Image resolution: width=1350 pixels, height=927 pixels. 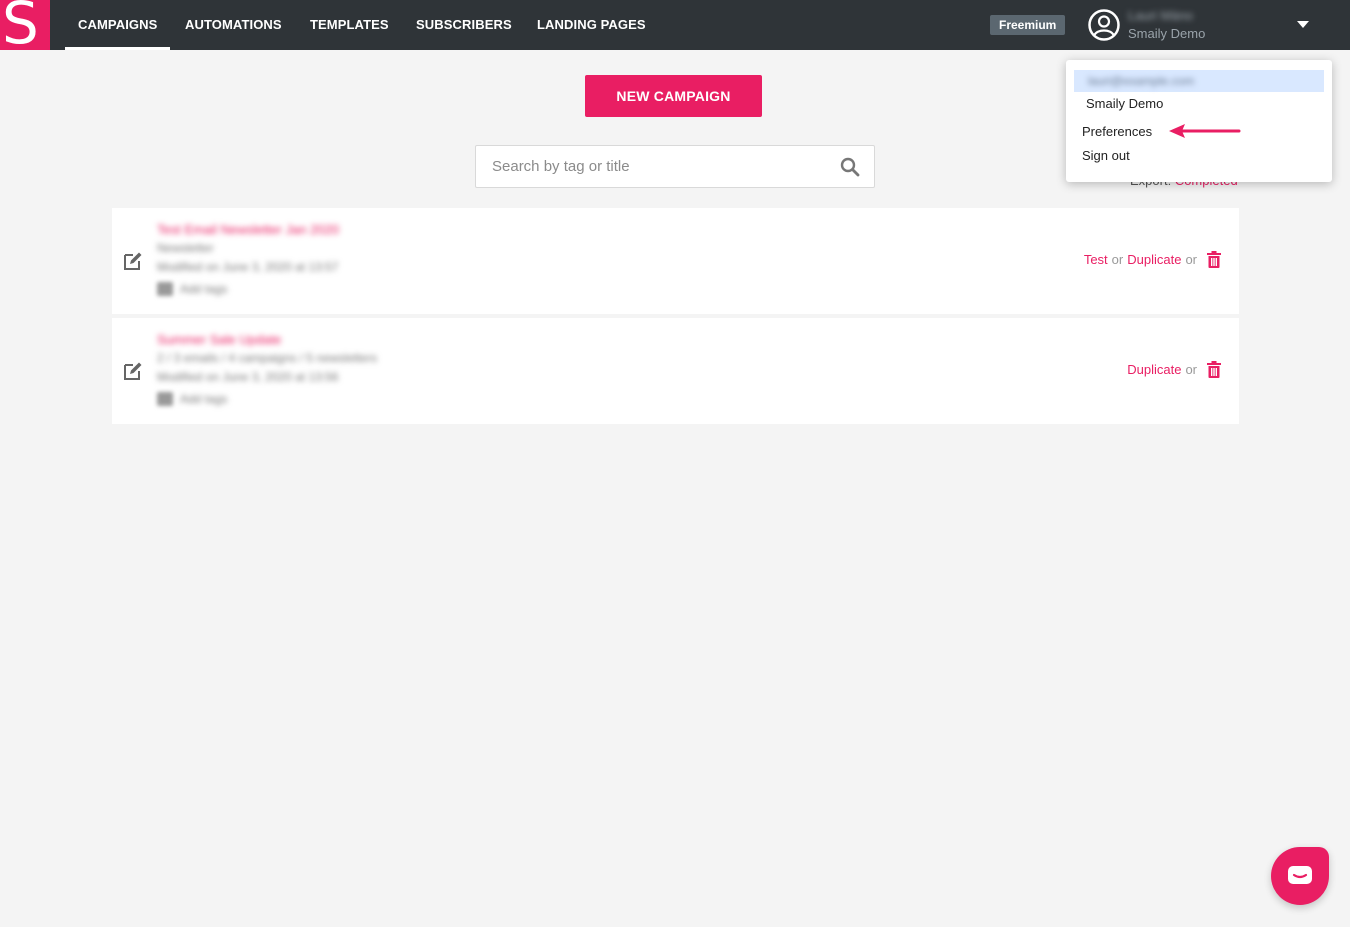 What do you see at coordinates (464, 25) in the screenshot?
I see `nav-subscribers: SUBSCRIBERS` at bounding box center [464, 25].